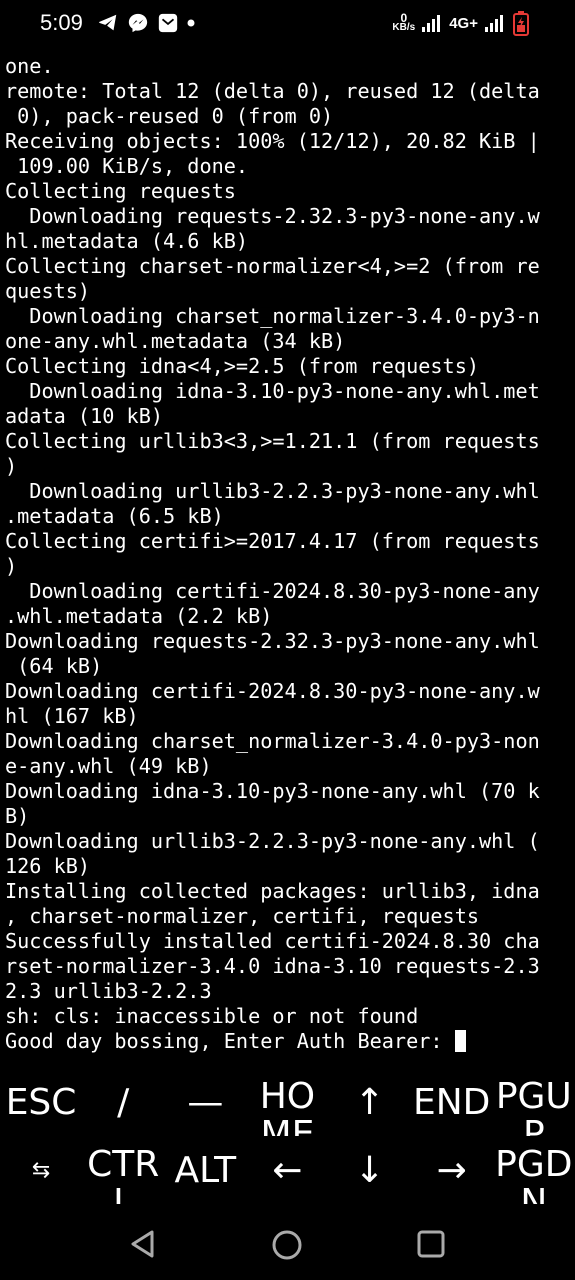 Image resolution: width=575 pixels, height=1280 pixels. I want to click on terminal-line: quests), so click(287, 291).